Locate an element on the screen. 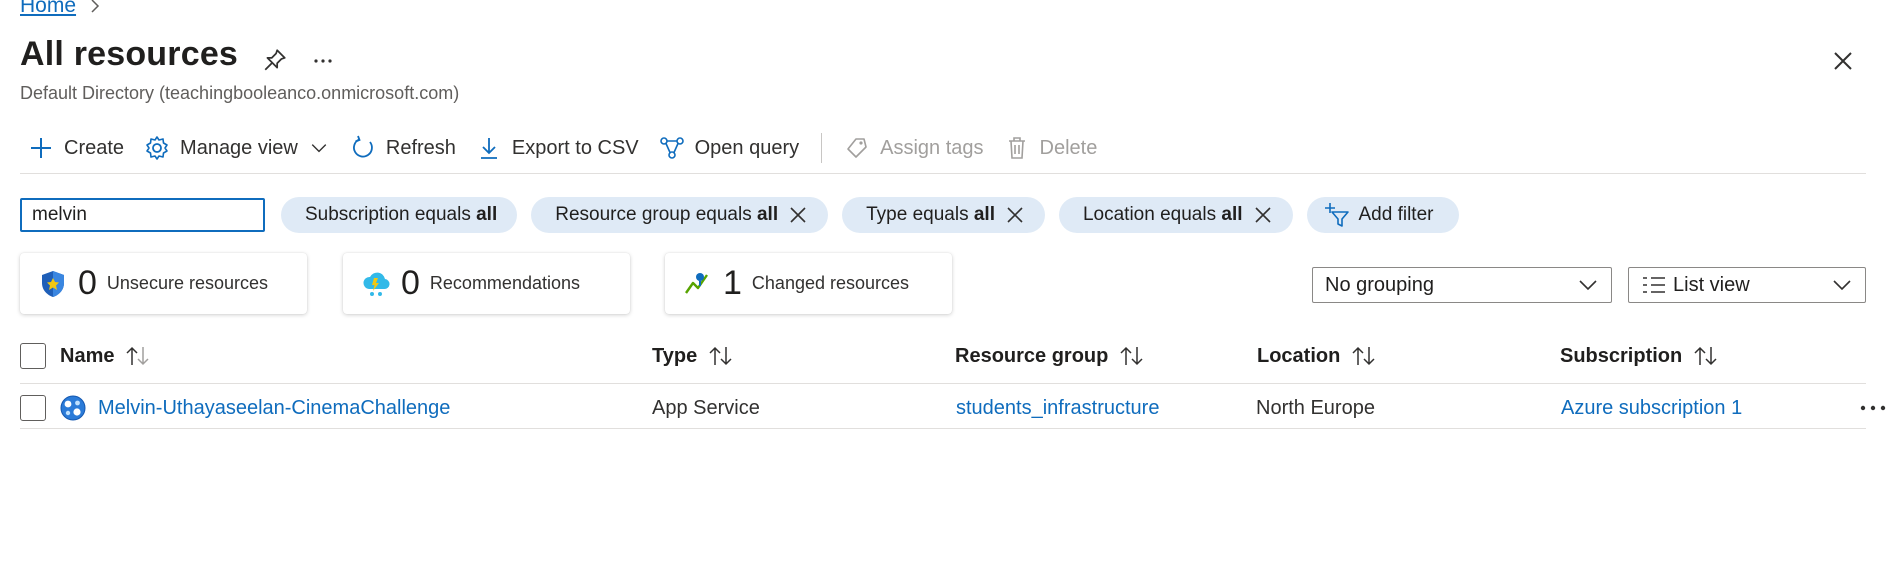 The image size is (1902, 562). add-filter-button: Add filter is located at coordinates (1383, 215).